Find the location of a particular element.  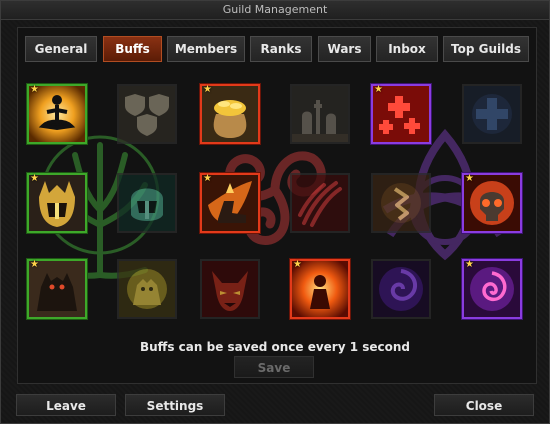

claw-slash-icon is located at coordinates (320, 203).